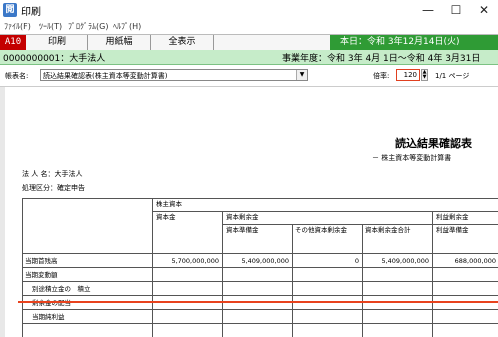 The width and height of the screenshot is (498, 337). What do you see at coordinates (452, 230) in the screenshot?
I see `header-legal-reserve: 利益準備金` at bounding box center [452, 230].